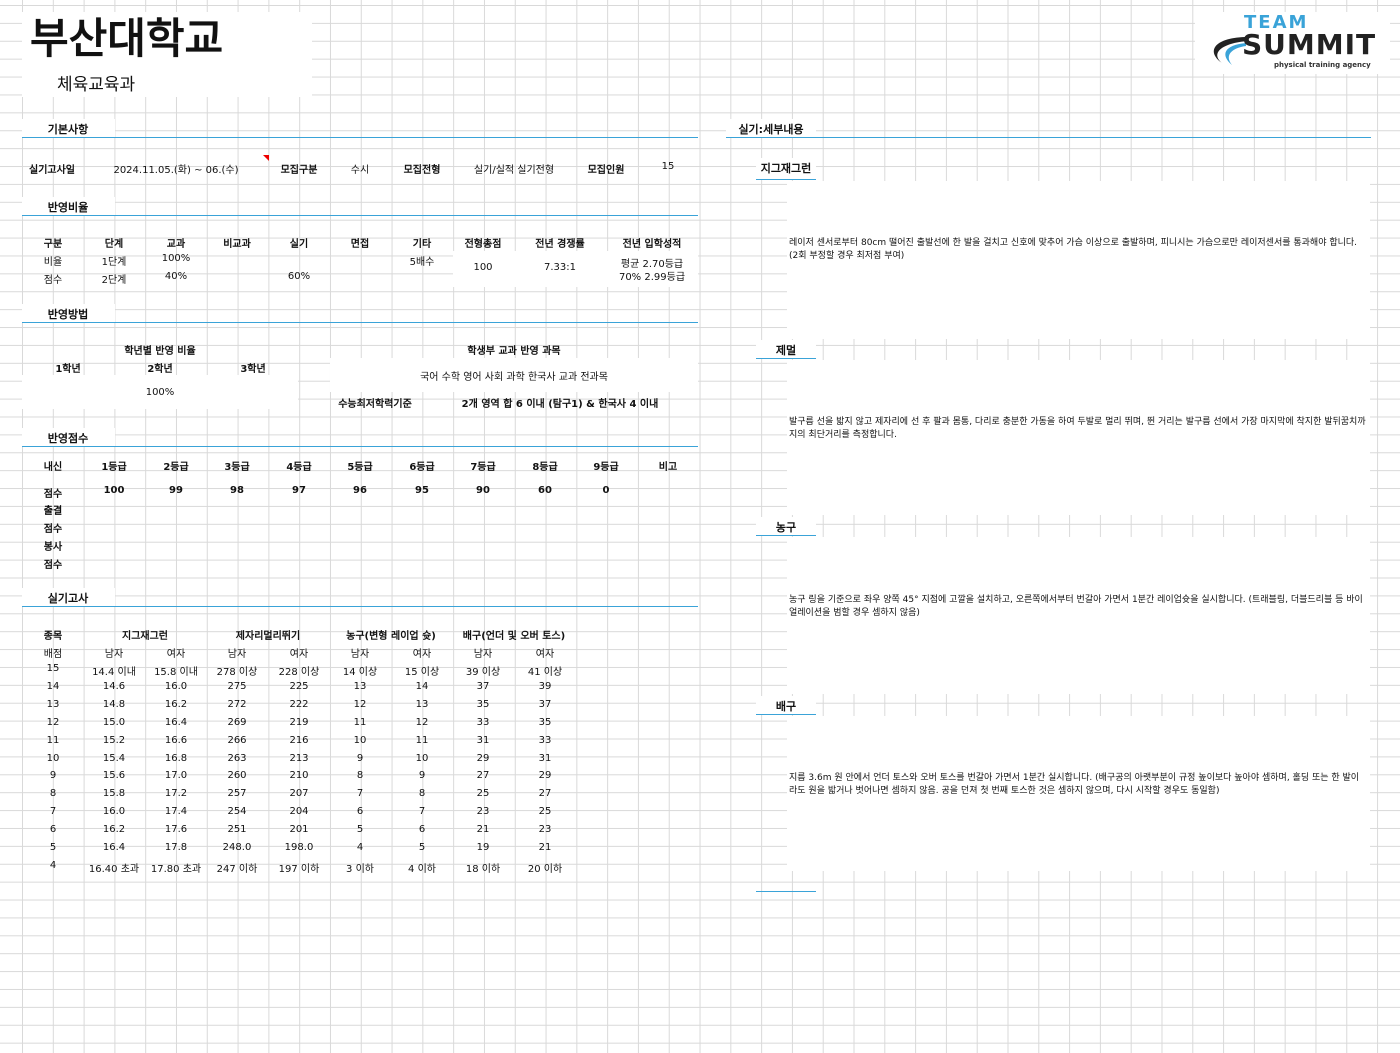  I want to click on practical-cell: 14.8, so click(114, 704).